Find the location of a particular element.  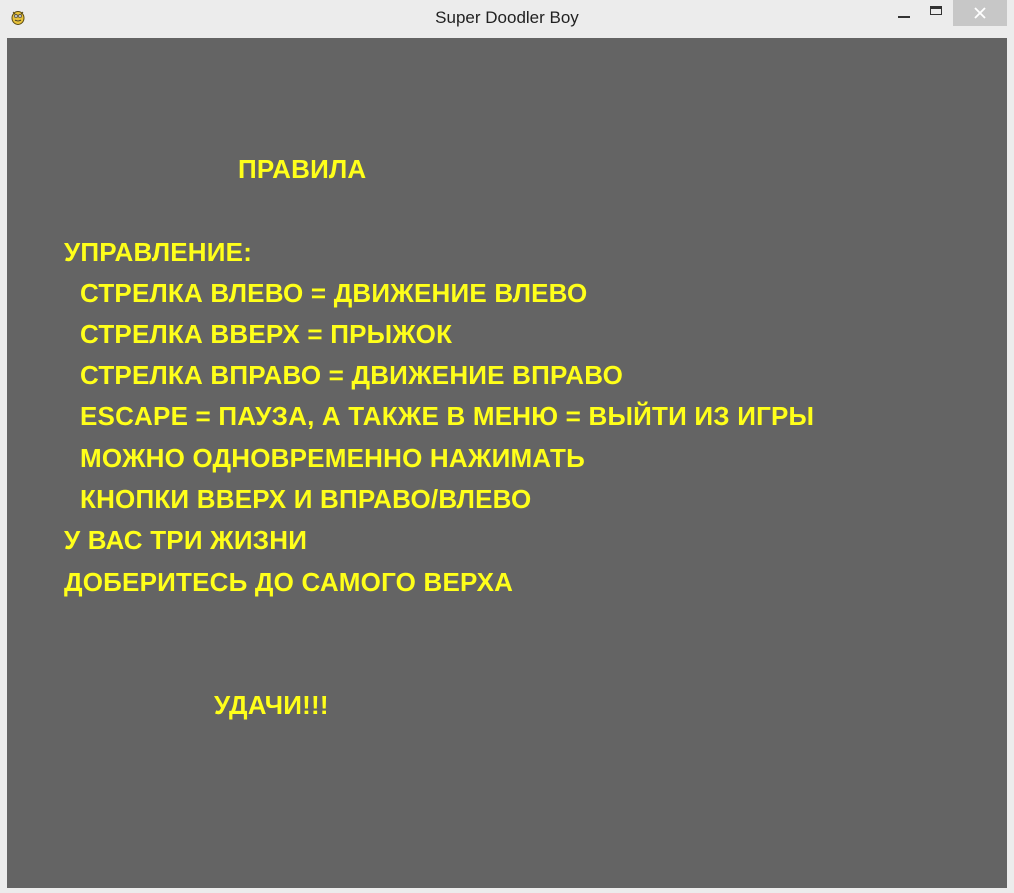

window-title: Super Doodler Boy is located at coordinates (507, 17).